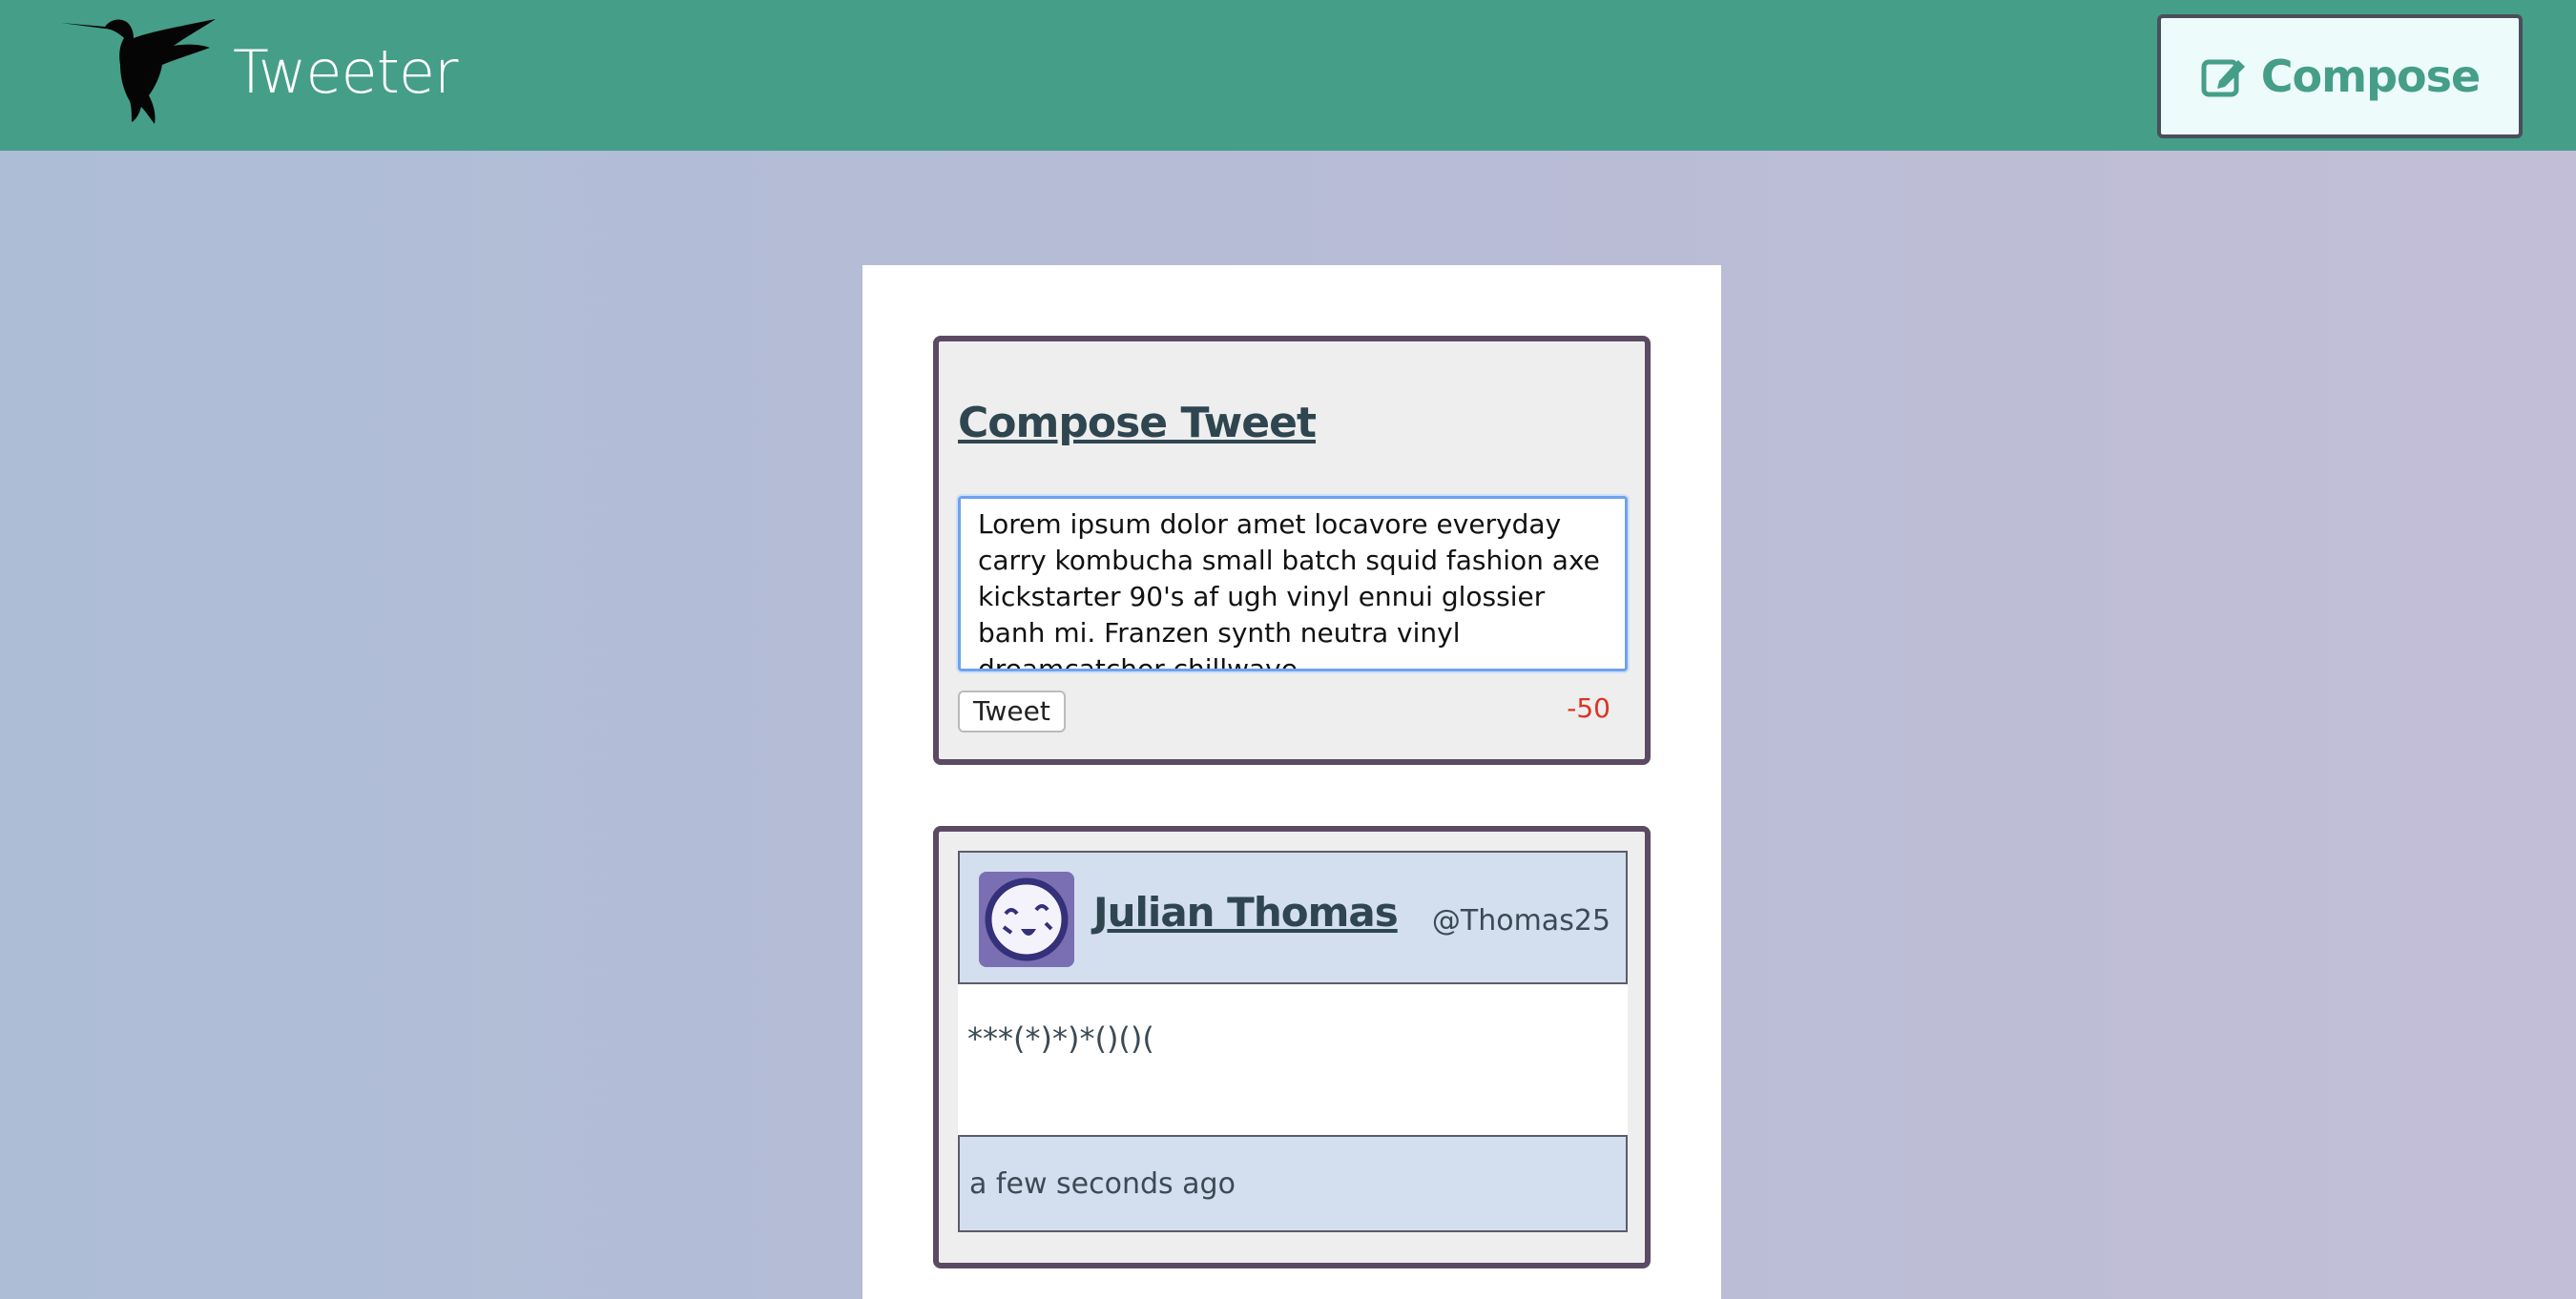 The width and height of the screenshot is (2576, 1299). What do you see at coordinates (1293, 1183) in the screenshot?
I see `tweet-footer: a few seconds ago` at bounding box center [1293, 1183].